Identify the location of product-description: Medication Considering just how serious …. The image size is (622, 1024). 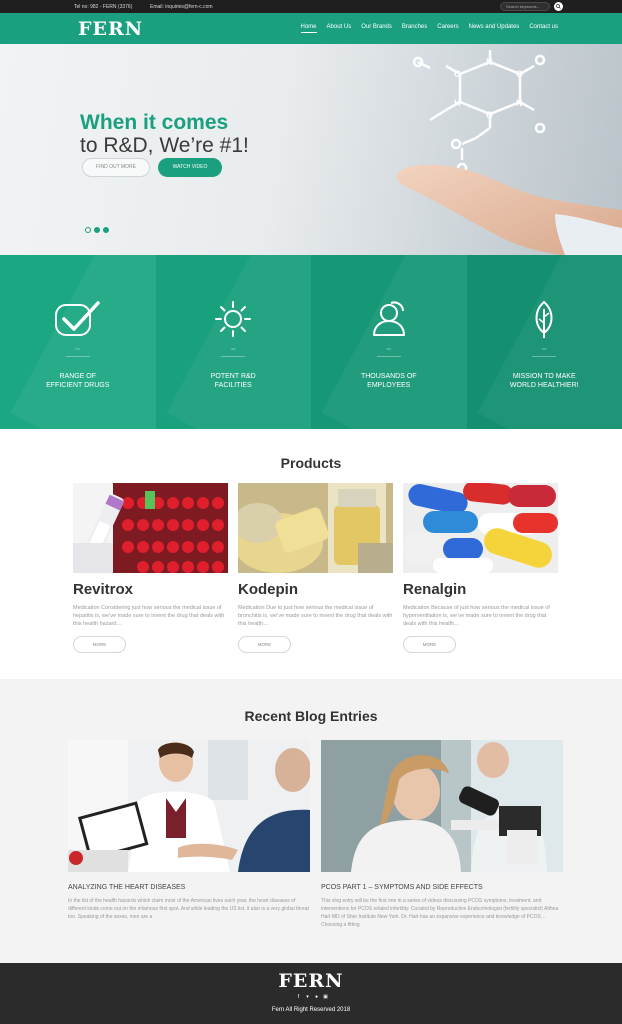
(149, 616).